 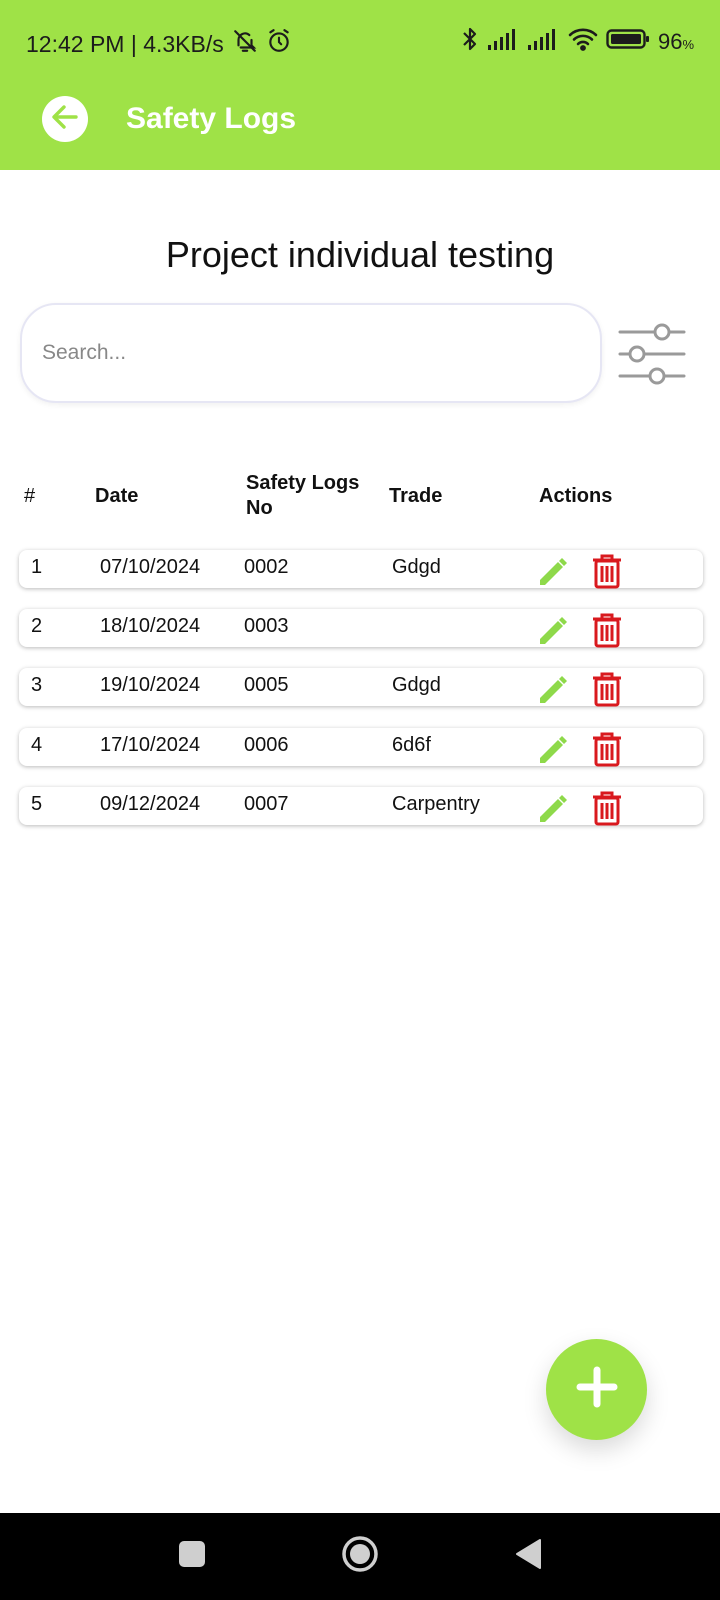 What do you see at coordinates (303, 495) in the screenshot?
I see `header-logs-no: Safety Logs No` at bounding box center [303, 495].